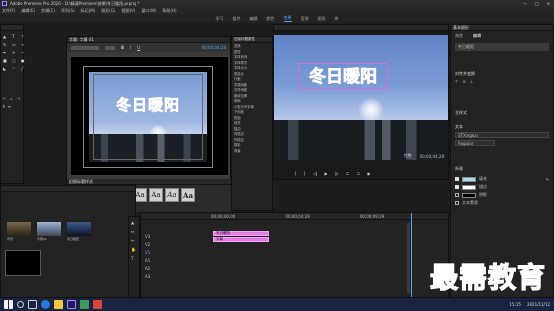  I want to click on menu-help: 帮助(H), so click(169, 11).